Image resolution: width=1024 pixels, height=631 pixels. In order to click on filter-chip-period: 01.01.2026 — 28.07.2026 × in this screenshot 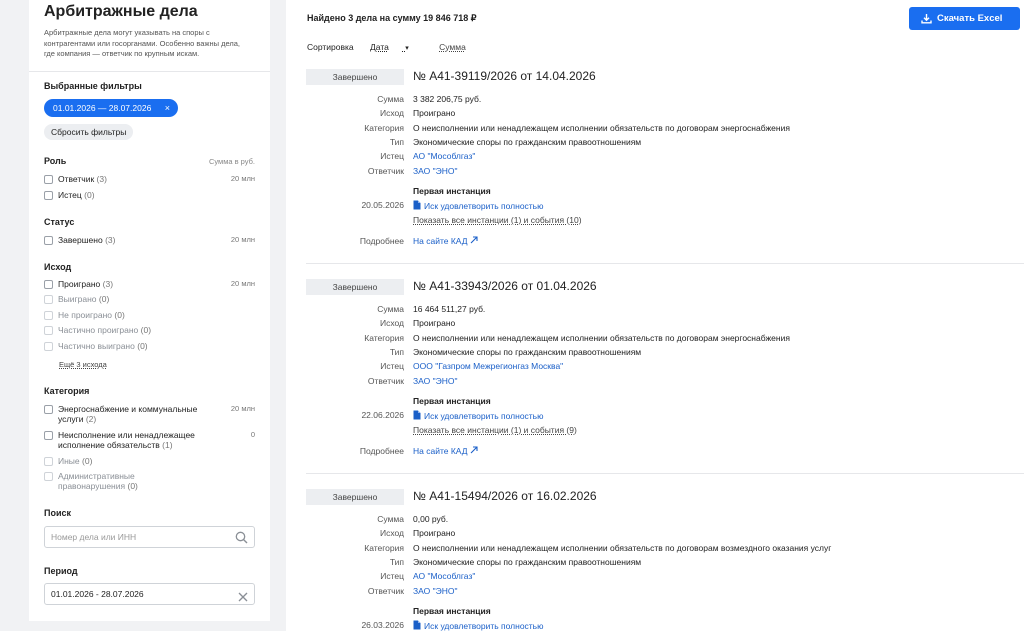, I will do `click(111, 108)`.